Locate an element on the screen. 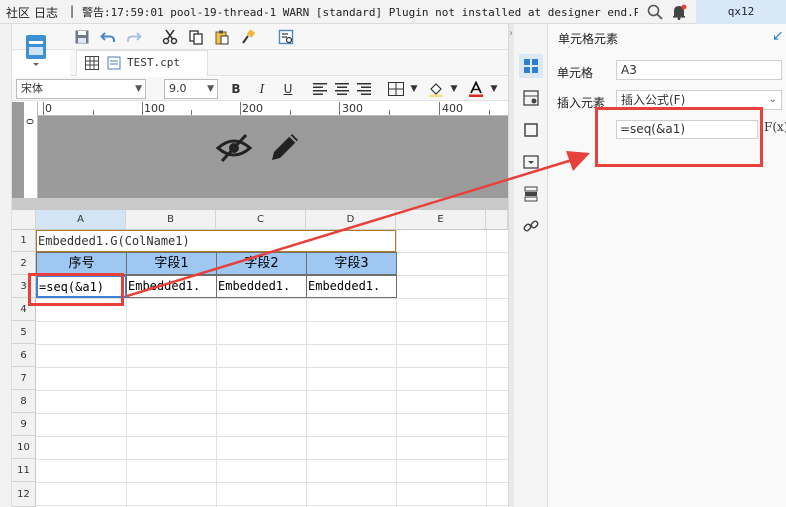 This screenshot has height=507, width=786. edit-pencil-icon is located at coordinates (285, 148).